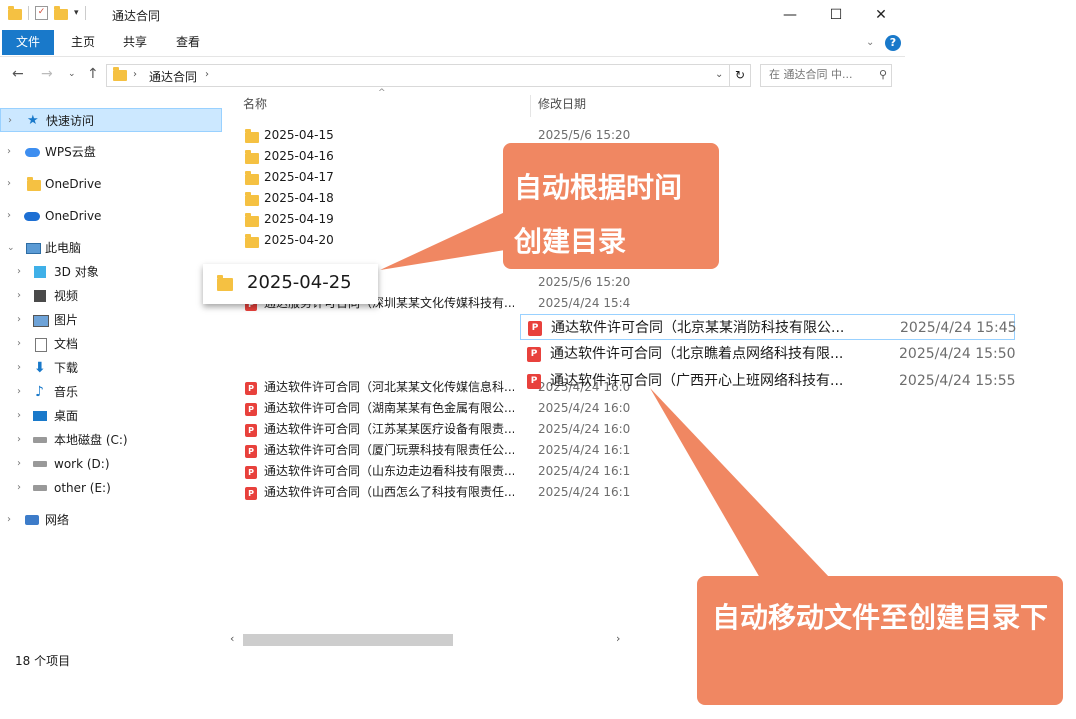  I want to click on column-header-name: 名称, so click(255, 104).